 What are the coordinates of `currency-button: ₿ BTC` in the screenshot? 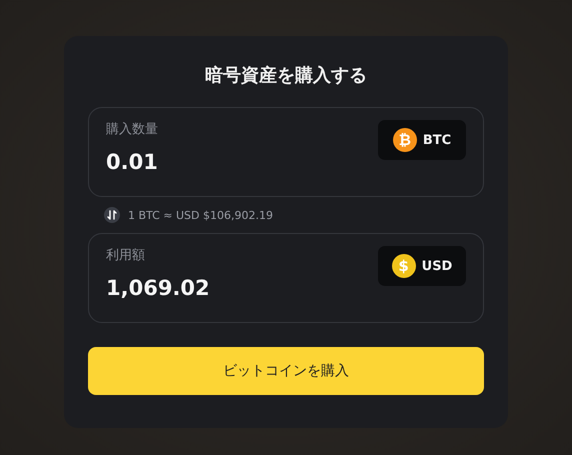 It's located at (422, 140).